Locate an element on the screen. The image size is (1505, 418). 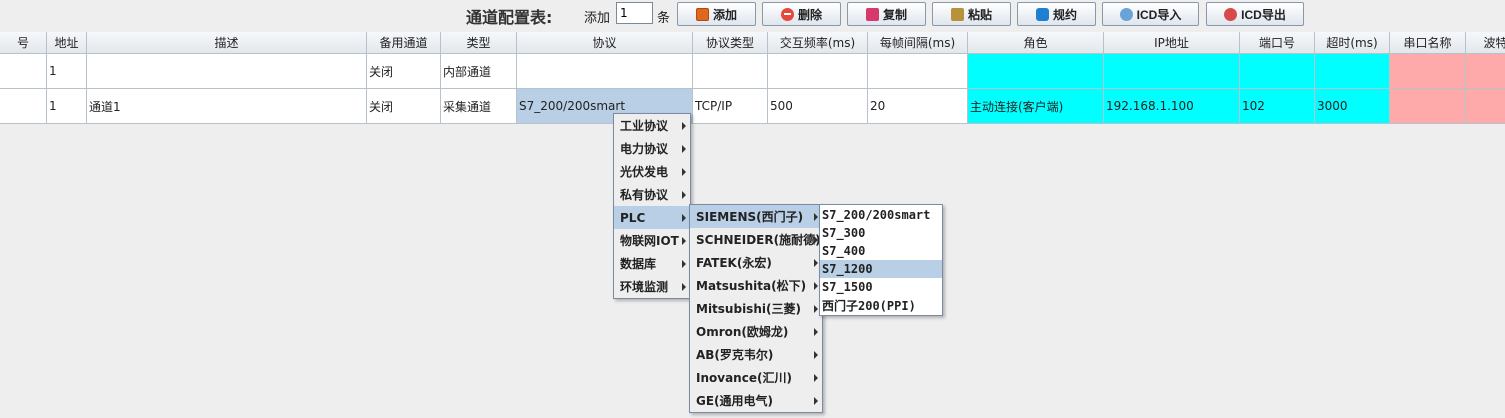
column-header-type: 类型 is located at coordinates (479, 43).